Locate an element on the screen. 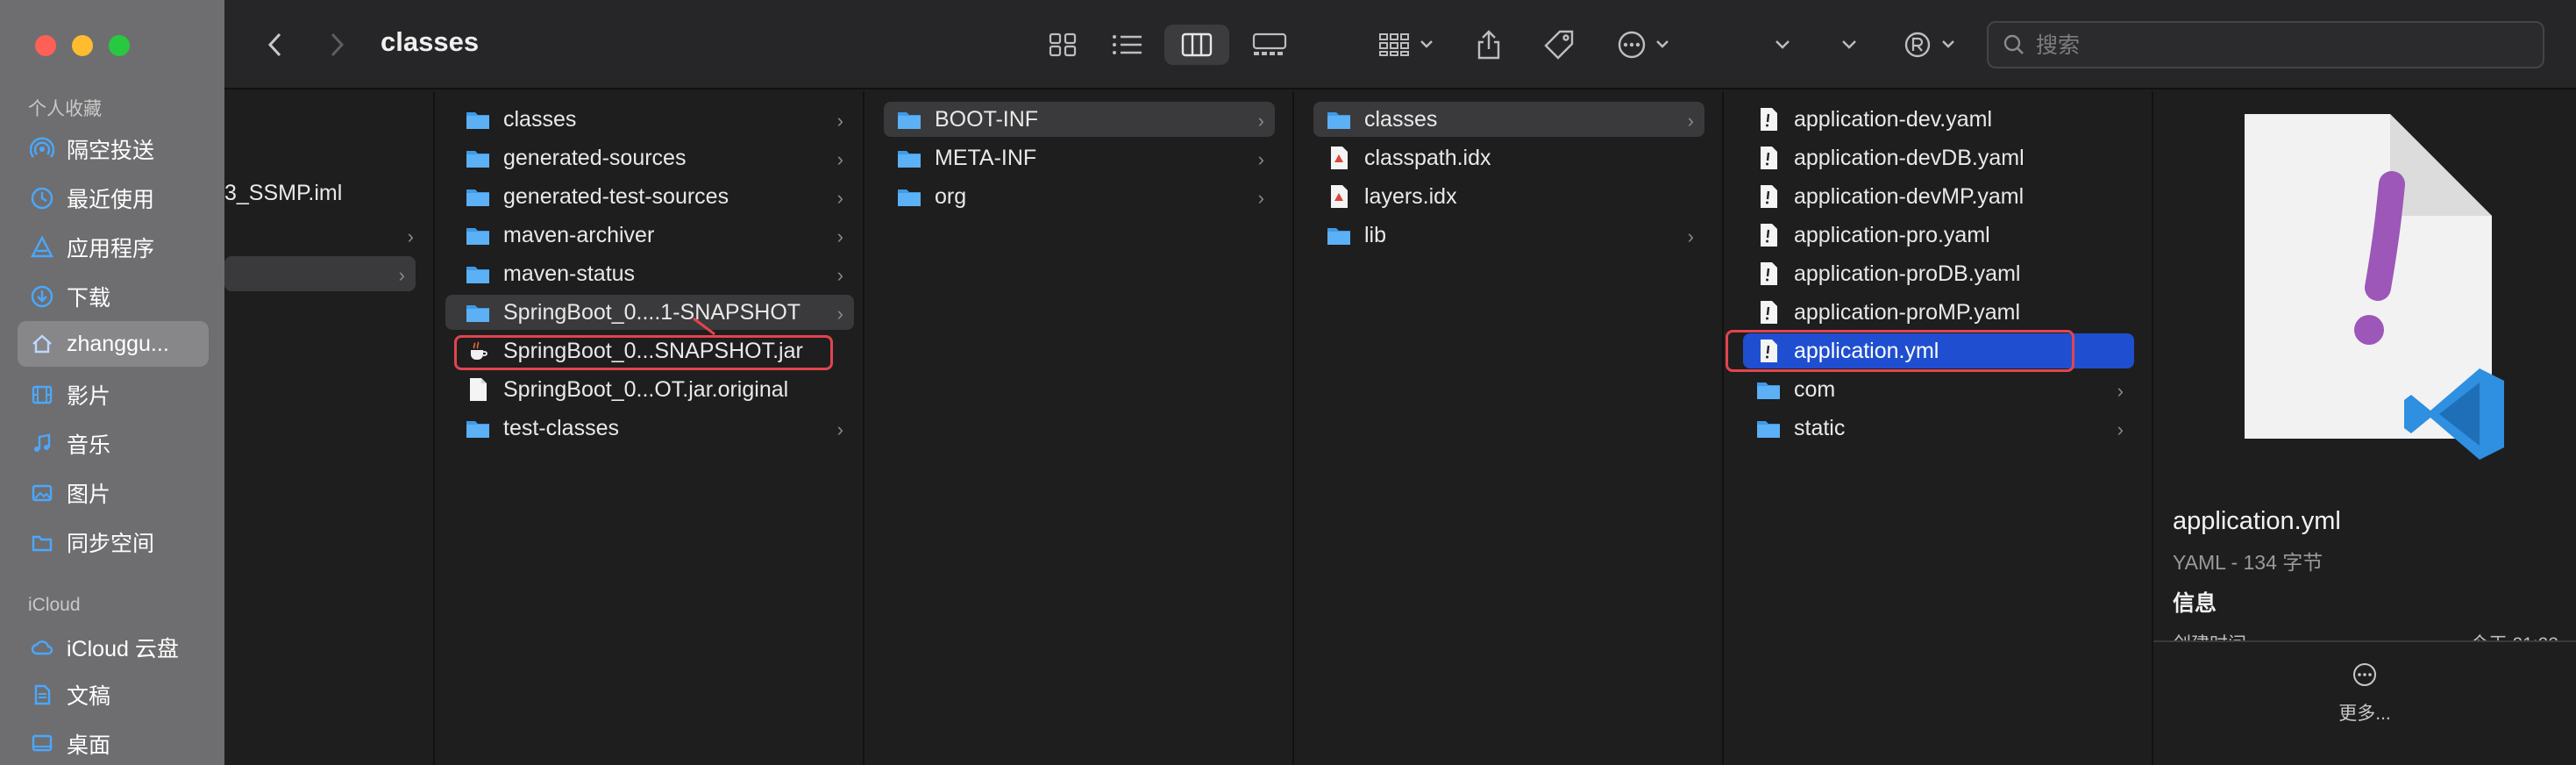 This screenshot has width=2576, height=765. list-item-file: application-pro.yaml is located at coordinates (1938, 235).